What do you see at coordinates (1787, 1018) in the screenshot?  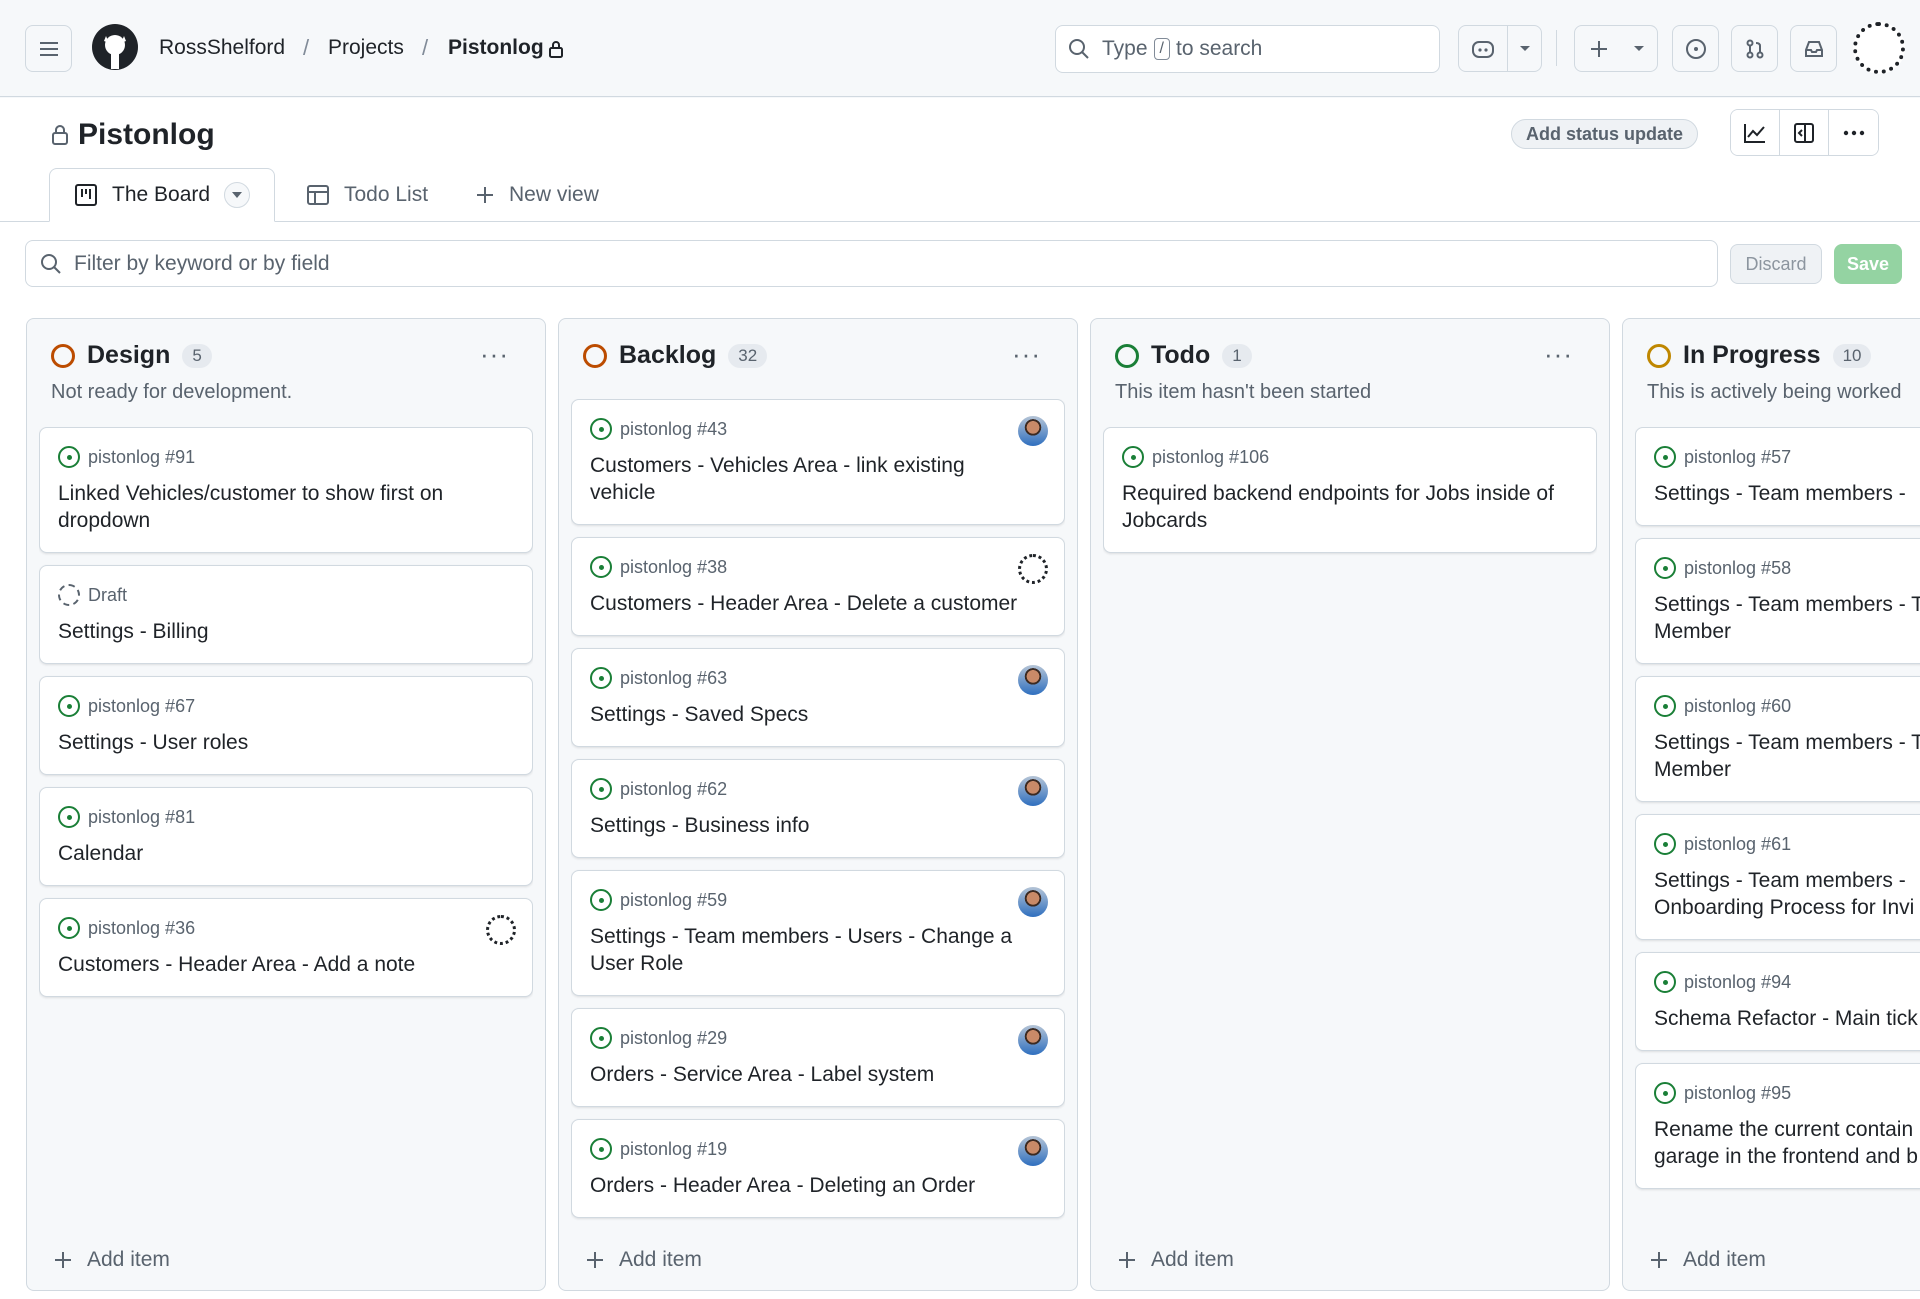 I see `card-title: Schema Refactor - Main tick` at bounding box center [1787, 1018].